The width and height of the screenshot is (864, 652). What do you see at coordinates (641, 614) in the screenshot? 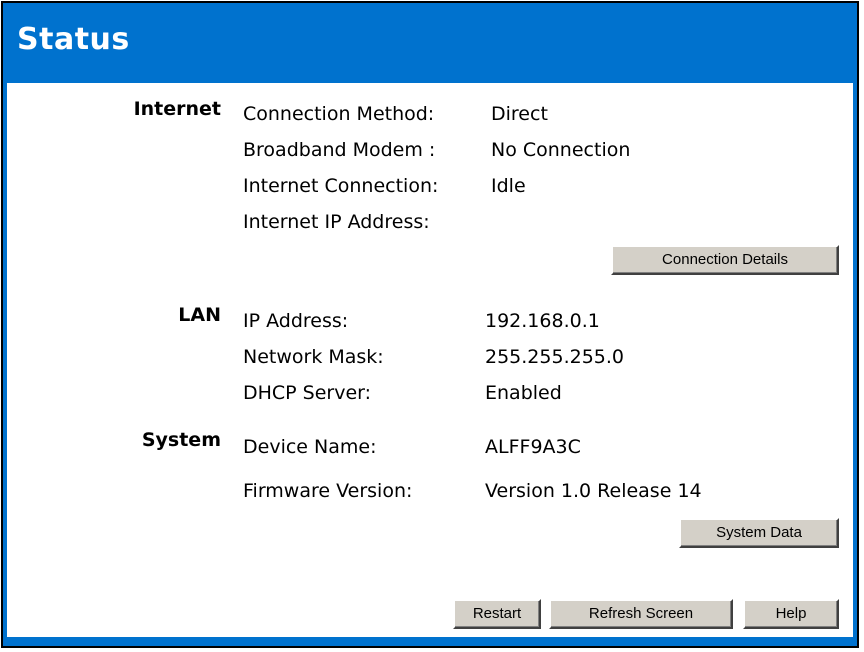
I see `refresh-screen-button: Refresh Screen` at bounding box center [641, 614].